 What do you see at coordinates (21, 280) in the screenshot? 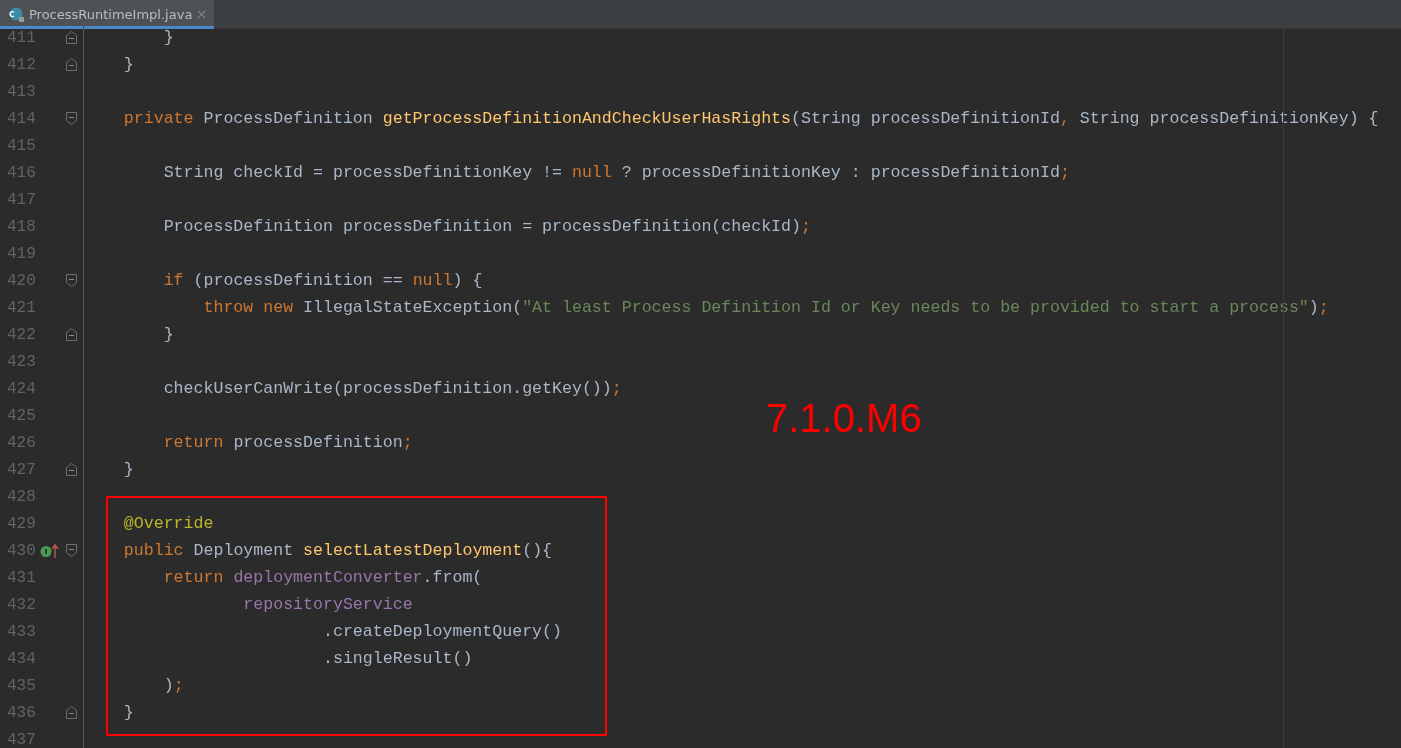
I see `line-number: 420` at bounding box center [21, 280].